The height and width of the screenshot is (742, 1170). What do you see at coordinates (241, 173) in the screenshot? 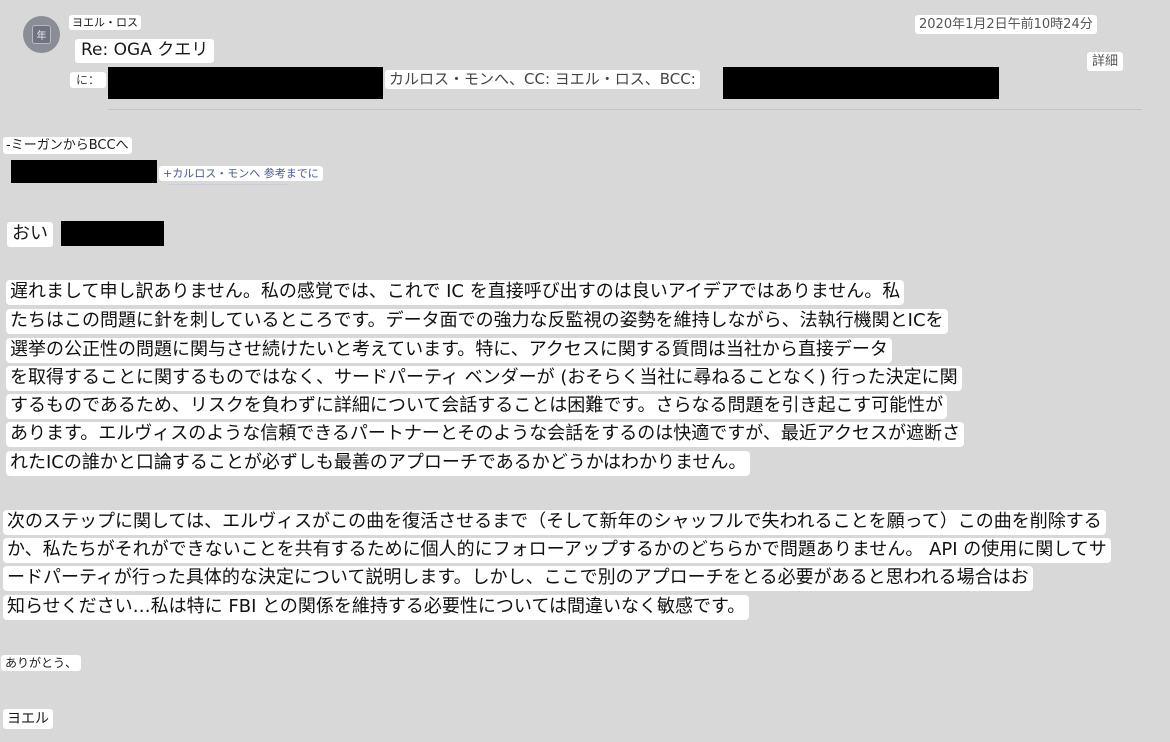
I see `plus-note-link: +カルロス・モンへ 参考までに` at bounding box center [241, 173].